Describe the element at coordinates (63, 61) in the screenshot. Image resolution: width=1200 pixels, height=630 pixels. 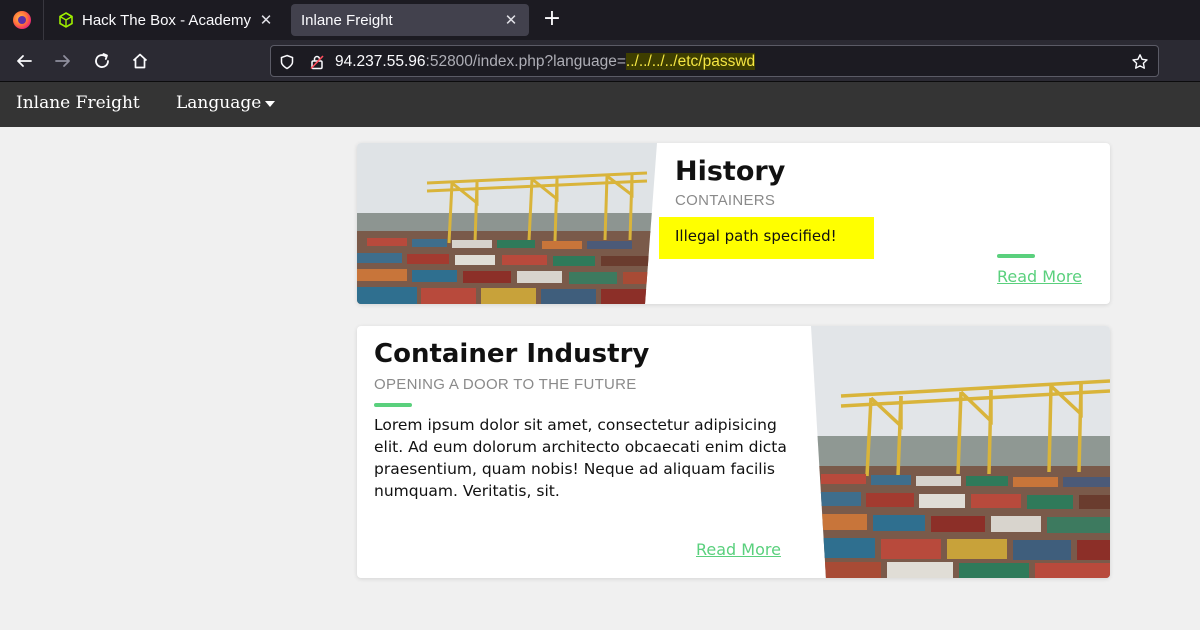
I see `forward-arrow-icon` at that location.